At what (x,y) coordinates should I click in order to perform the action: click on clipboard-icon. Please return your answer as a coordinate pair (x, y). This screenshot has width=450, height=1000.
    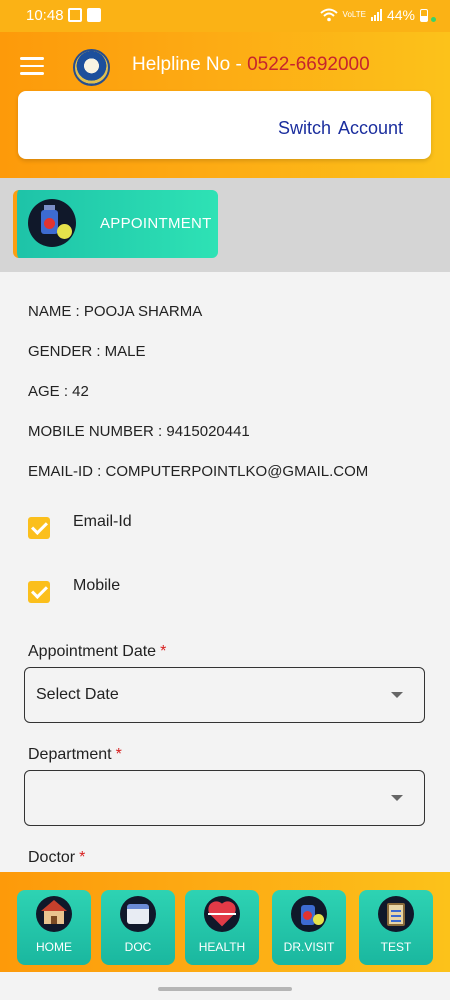
    Looking at the image, I should click on (396, 914).